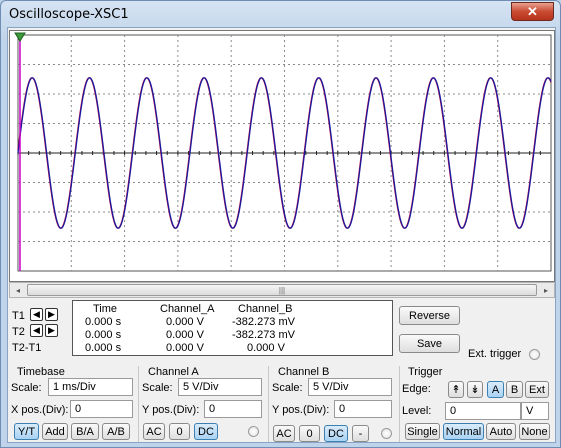  Describe the element at coordinates (55, 431) in the screenshot. I see `mode-add-button: Add` at that location.